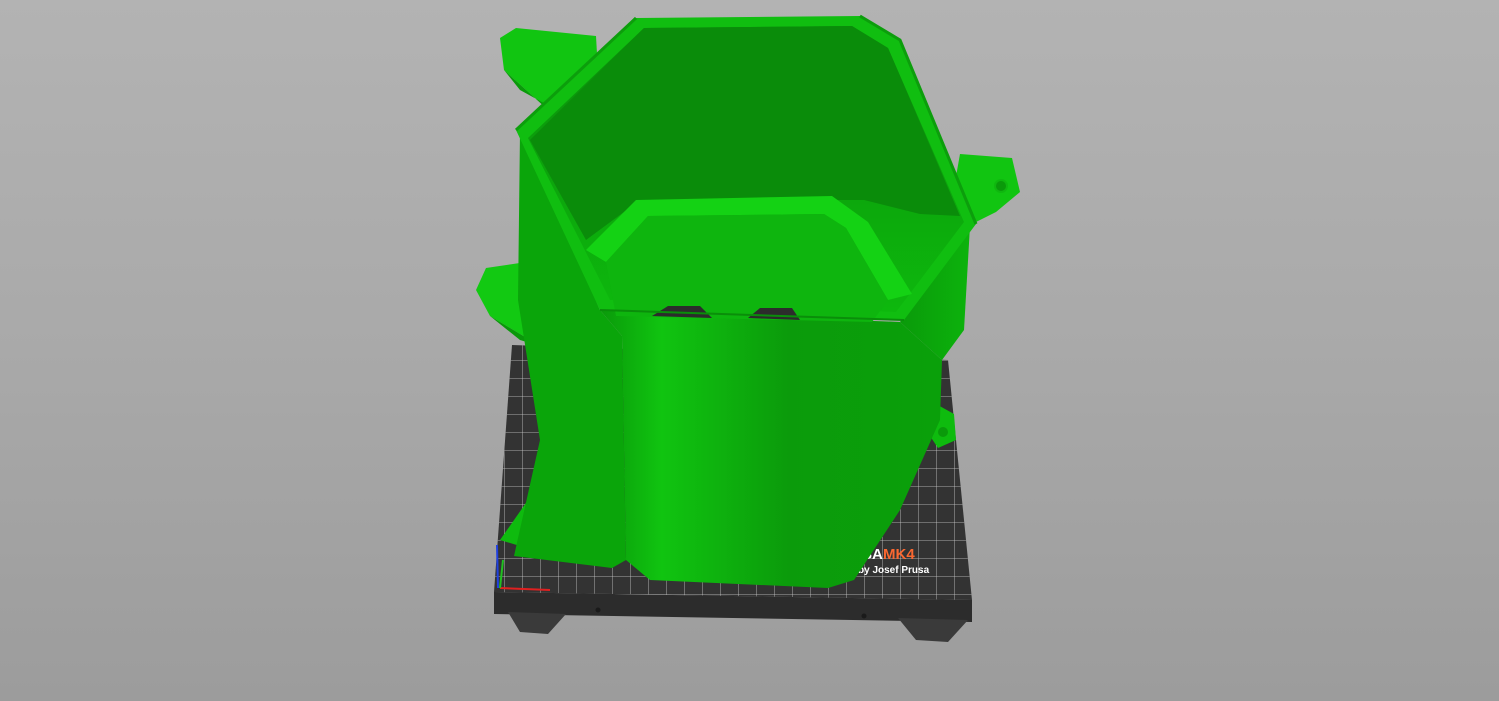 Image resolution: width=1499 pixels, height=701 pixels. Describe the element at coordinates (894, 570) in the screenshot. I see `bed-logo-byline: by Josef Prusa` at that location.